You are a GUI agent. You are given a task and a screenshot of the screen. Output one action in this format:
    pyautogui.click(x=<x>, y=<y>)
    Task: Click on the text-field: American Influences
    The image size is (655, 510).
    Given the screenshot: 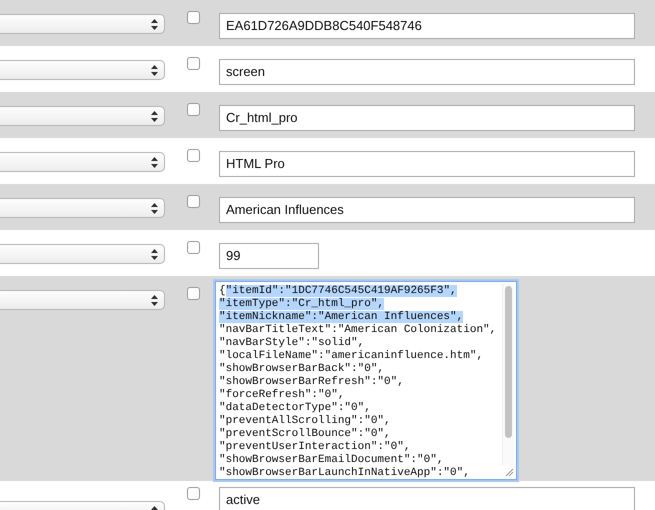 What is the action you would take?
    pyautogui.click(x=427, y=210)
    